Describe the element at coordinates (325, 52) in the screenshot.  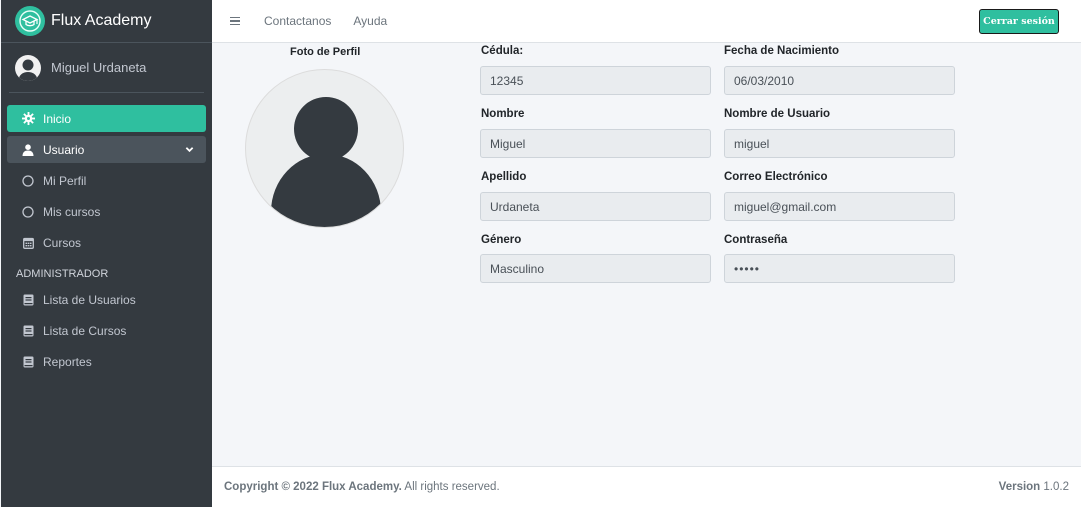
I see `profile-photo-label: Foto de Perfil` at that location.